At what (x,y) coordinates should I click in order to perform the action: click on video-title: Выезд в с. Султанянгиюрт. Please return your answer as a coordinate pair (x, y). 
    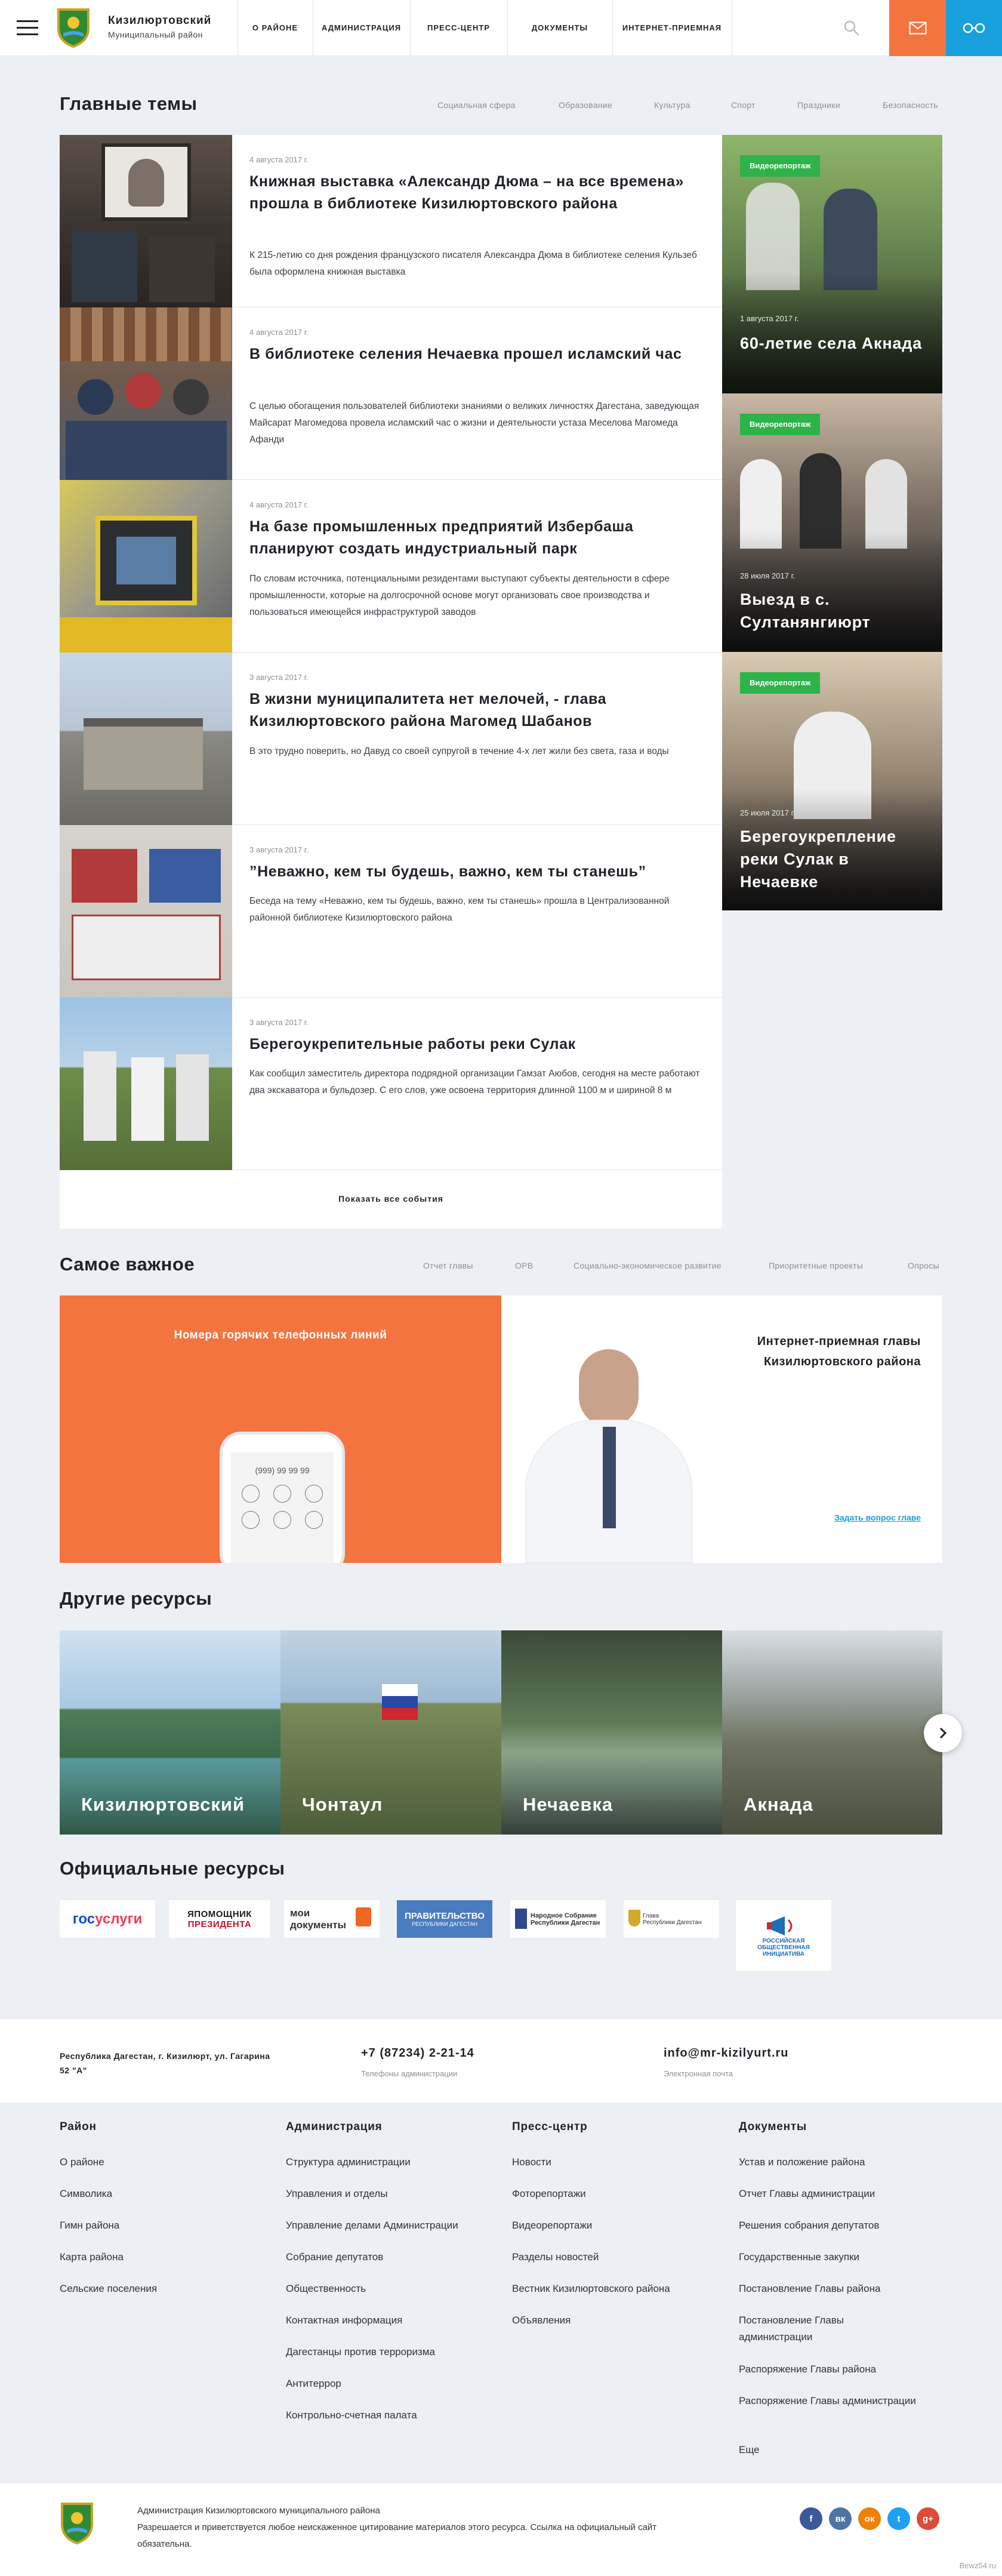
    Looking at the image, I should click on (832, 610).